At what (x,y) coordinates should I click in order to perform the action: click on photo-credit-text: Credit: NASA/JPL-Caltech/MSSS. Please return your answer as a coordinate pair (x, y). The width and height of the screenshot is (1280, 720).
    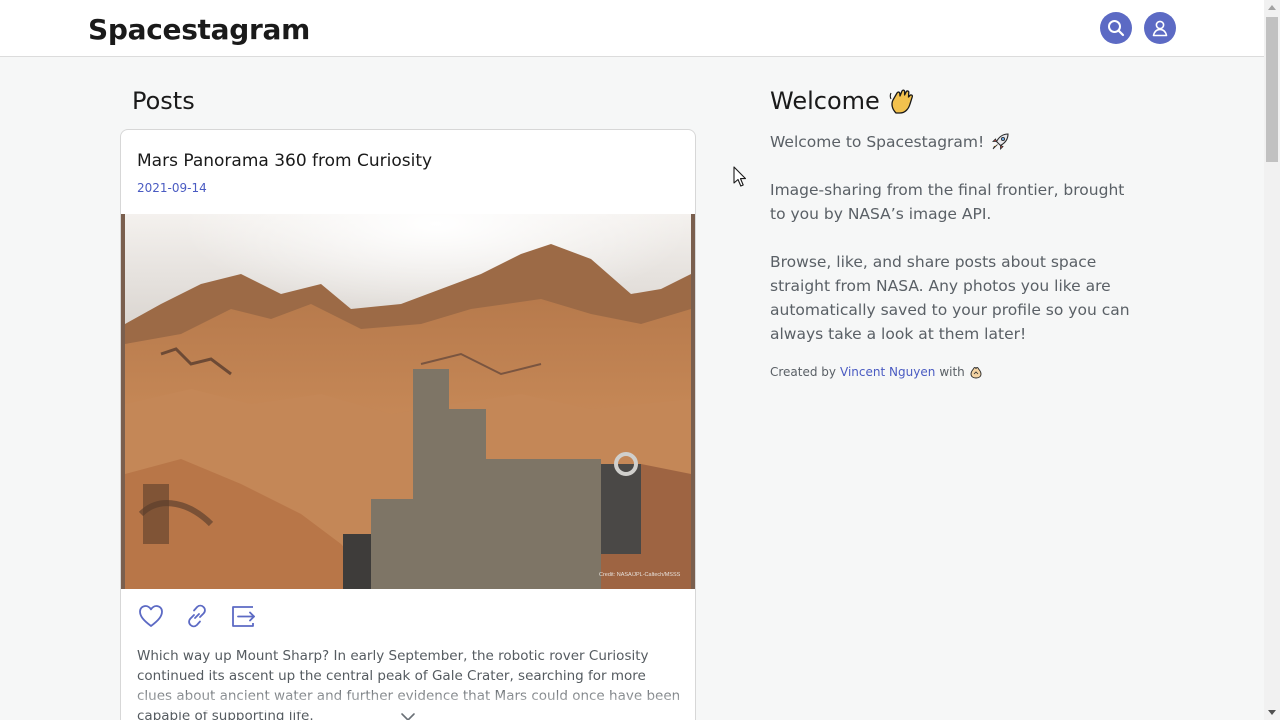
    Looking at the image, I should click on (640, 575).